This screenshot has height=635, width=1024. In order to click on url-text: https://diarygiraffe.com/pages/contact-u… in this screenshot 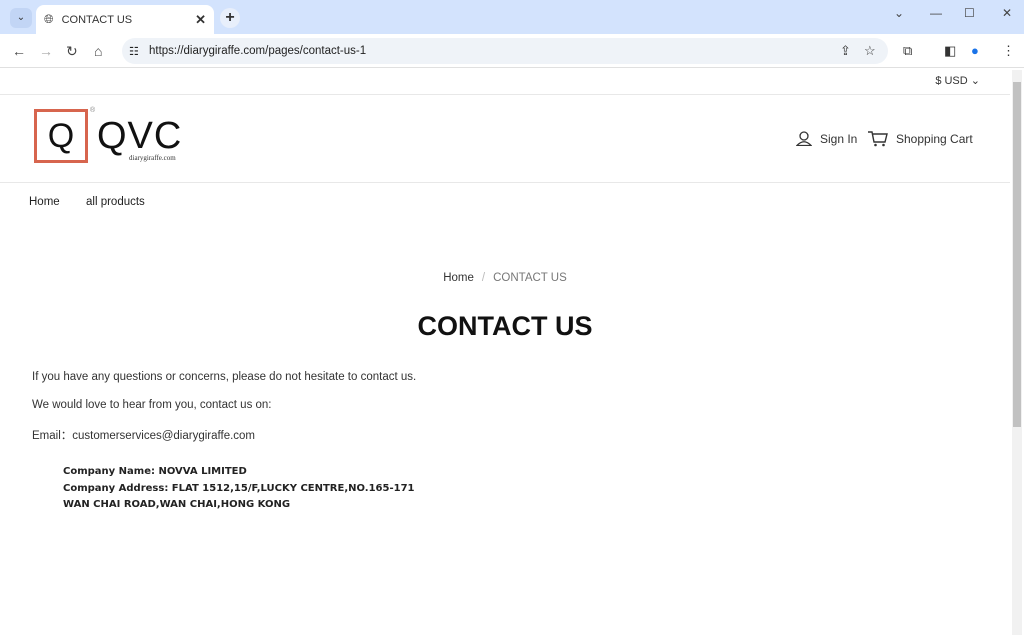, I will do `click(258, 51)`.